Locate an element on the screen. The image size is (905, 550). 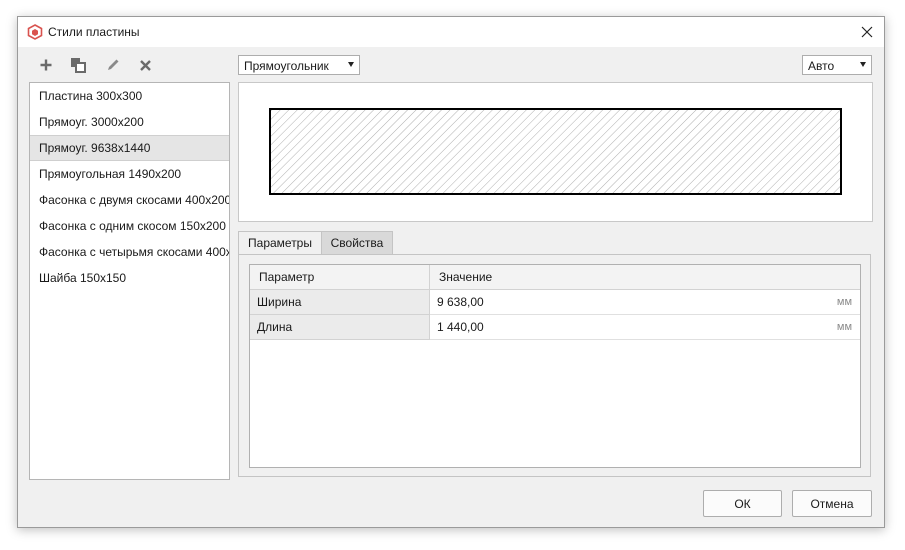
list-item: Прямоугольная 1490x200 is located at coordinates (129, 174).